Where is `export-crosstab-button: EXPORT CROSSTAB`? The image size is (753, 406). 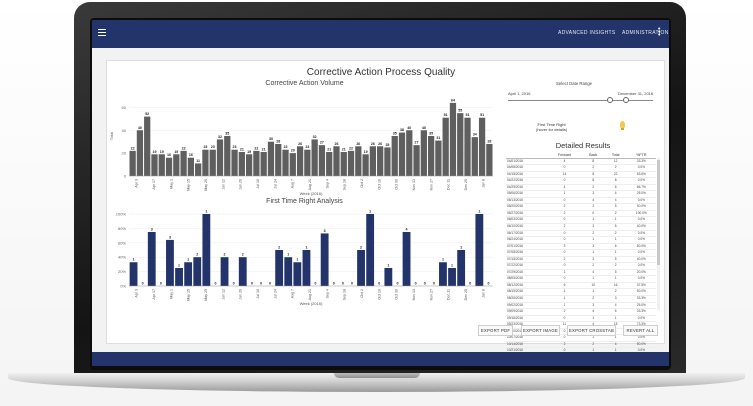
export-crosstab-button: EXPORT CROSSTAB is located at coordinates (591, 330).